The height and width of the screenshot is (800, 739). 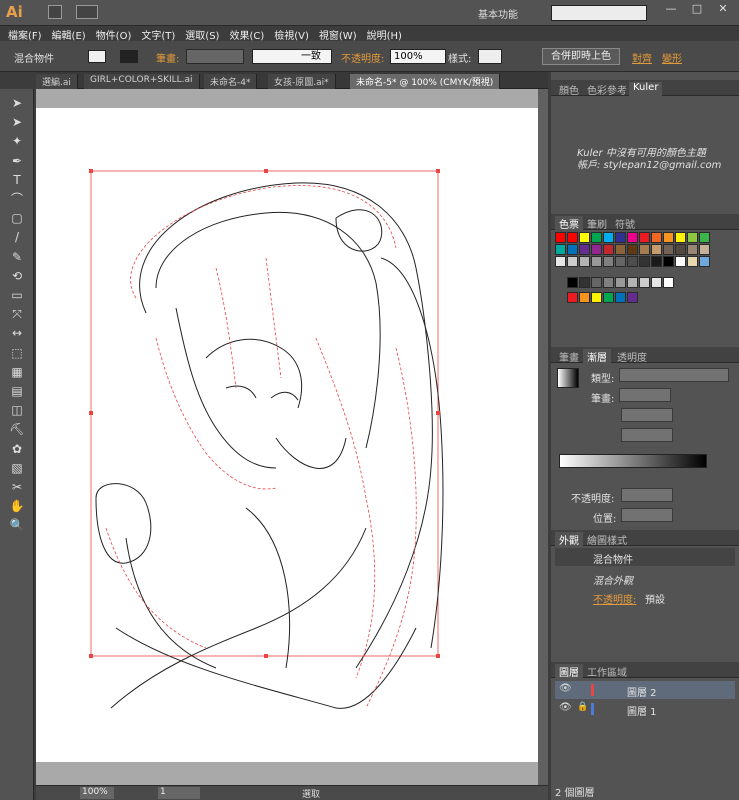 What do you see at coordinates (569, 89) in the screenshot?
I see `tab-color: 顏色` at bounding box center [569, 89].